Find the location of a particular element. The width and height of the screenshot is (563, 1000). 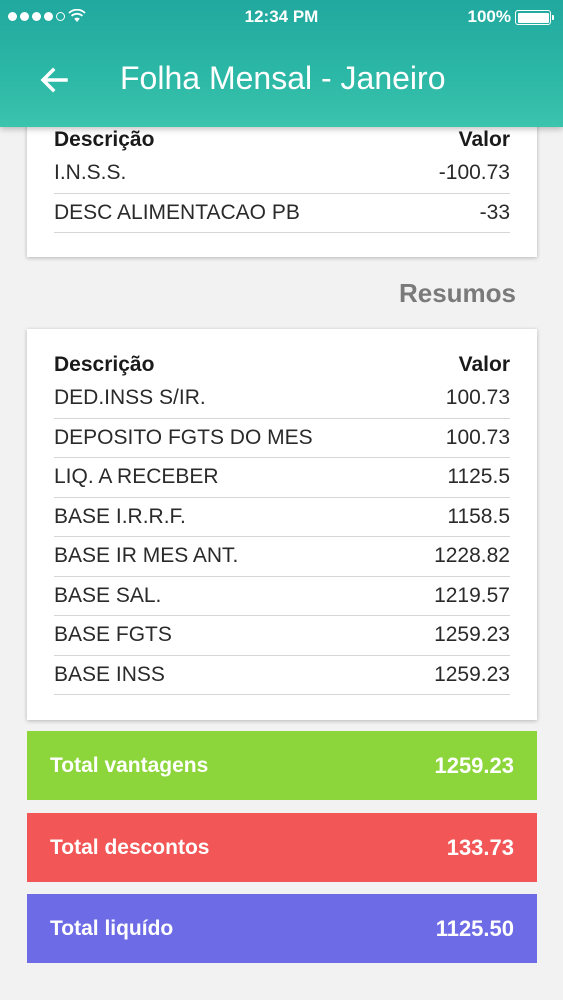

table-row: BASE INSS 1259.23 is located at coordinates (282, 675).